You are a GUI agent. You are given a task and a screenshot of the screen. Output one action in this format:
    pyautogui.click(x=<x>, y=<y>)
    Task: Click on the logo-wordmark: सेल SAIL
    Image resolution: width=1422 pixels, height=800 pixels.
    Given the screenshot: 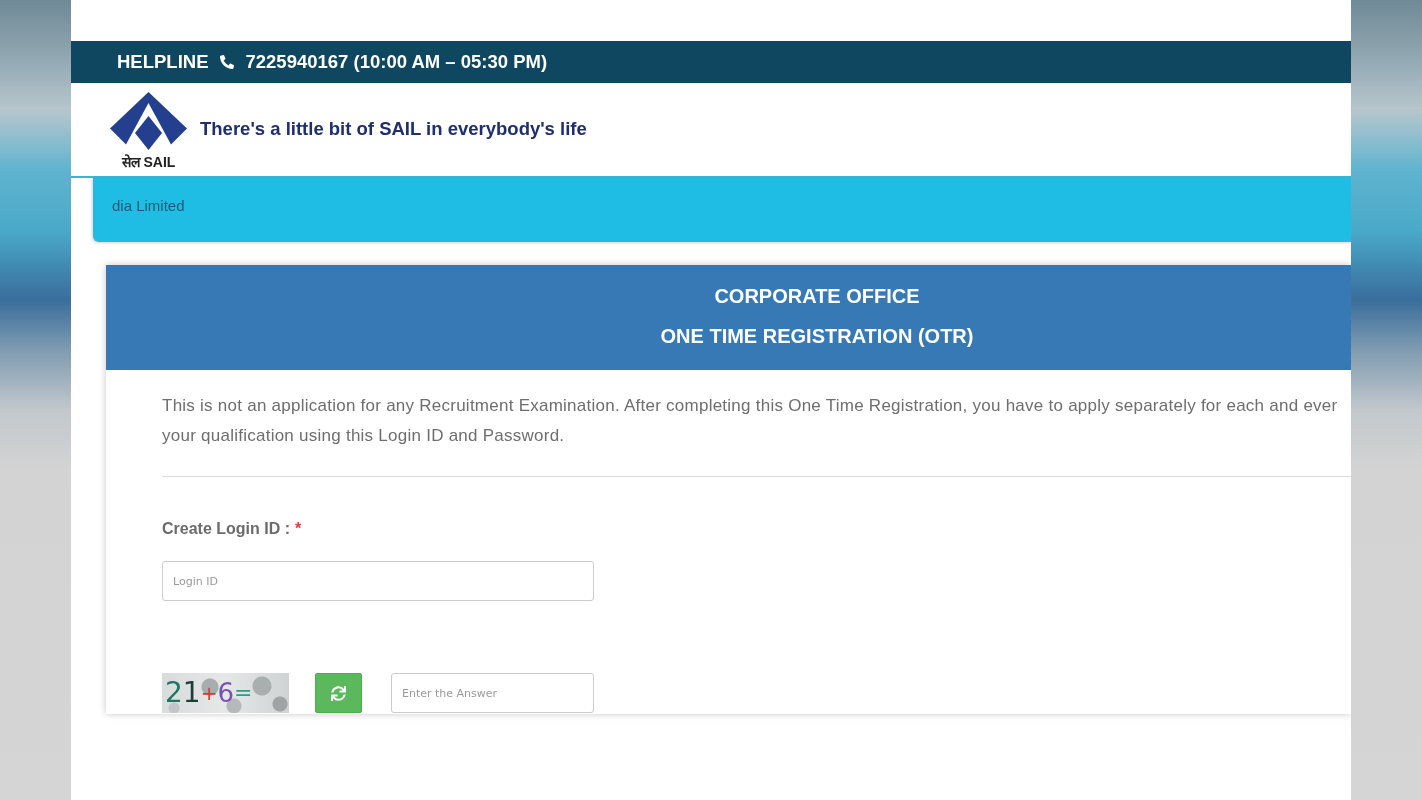 What is the action you would take?
    pyautogui.click(x=148, y=162)
    